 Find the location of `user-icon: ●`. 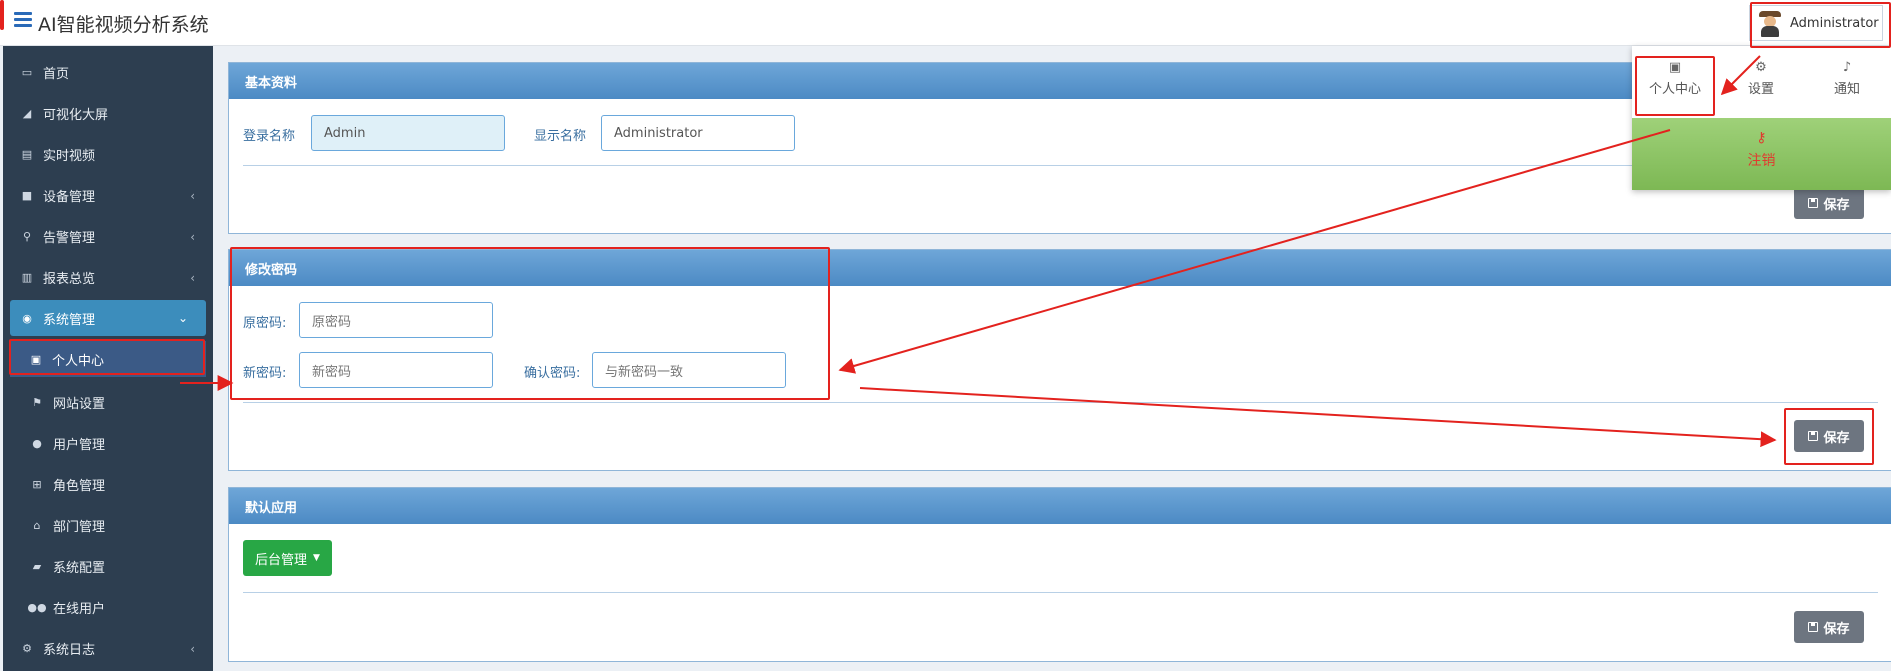

user-icon: ● is located at coordinates (37, 443).